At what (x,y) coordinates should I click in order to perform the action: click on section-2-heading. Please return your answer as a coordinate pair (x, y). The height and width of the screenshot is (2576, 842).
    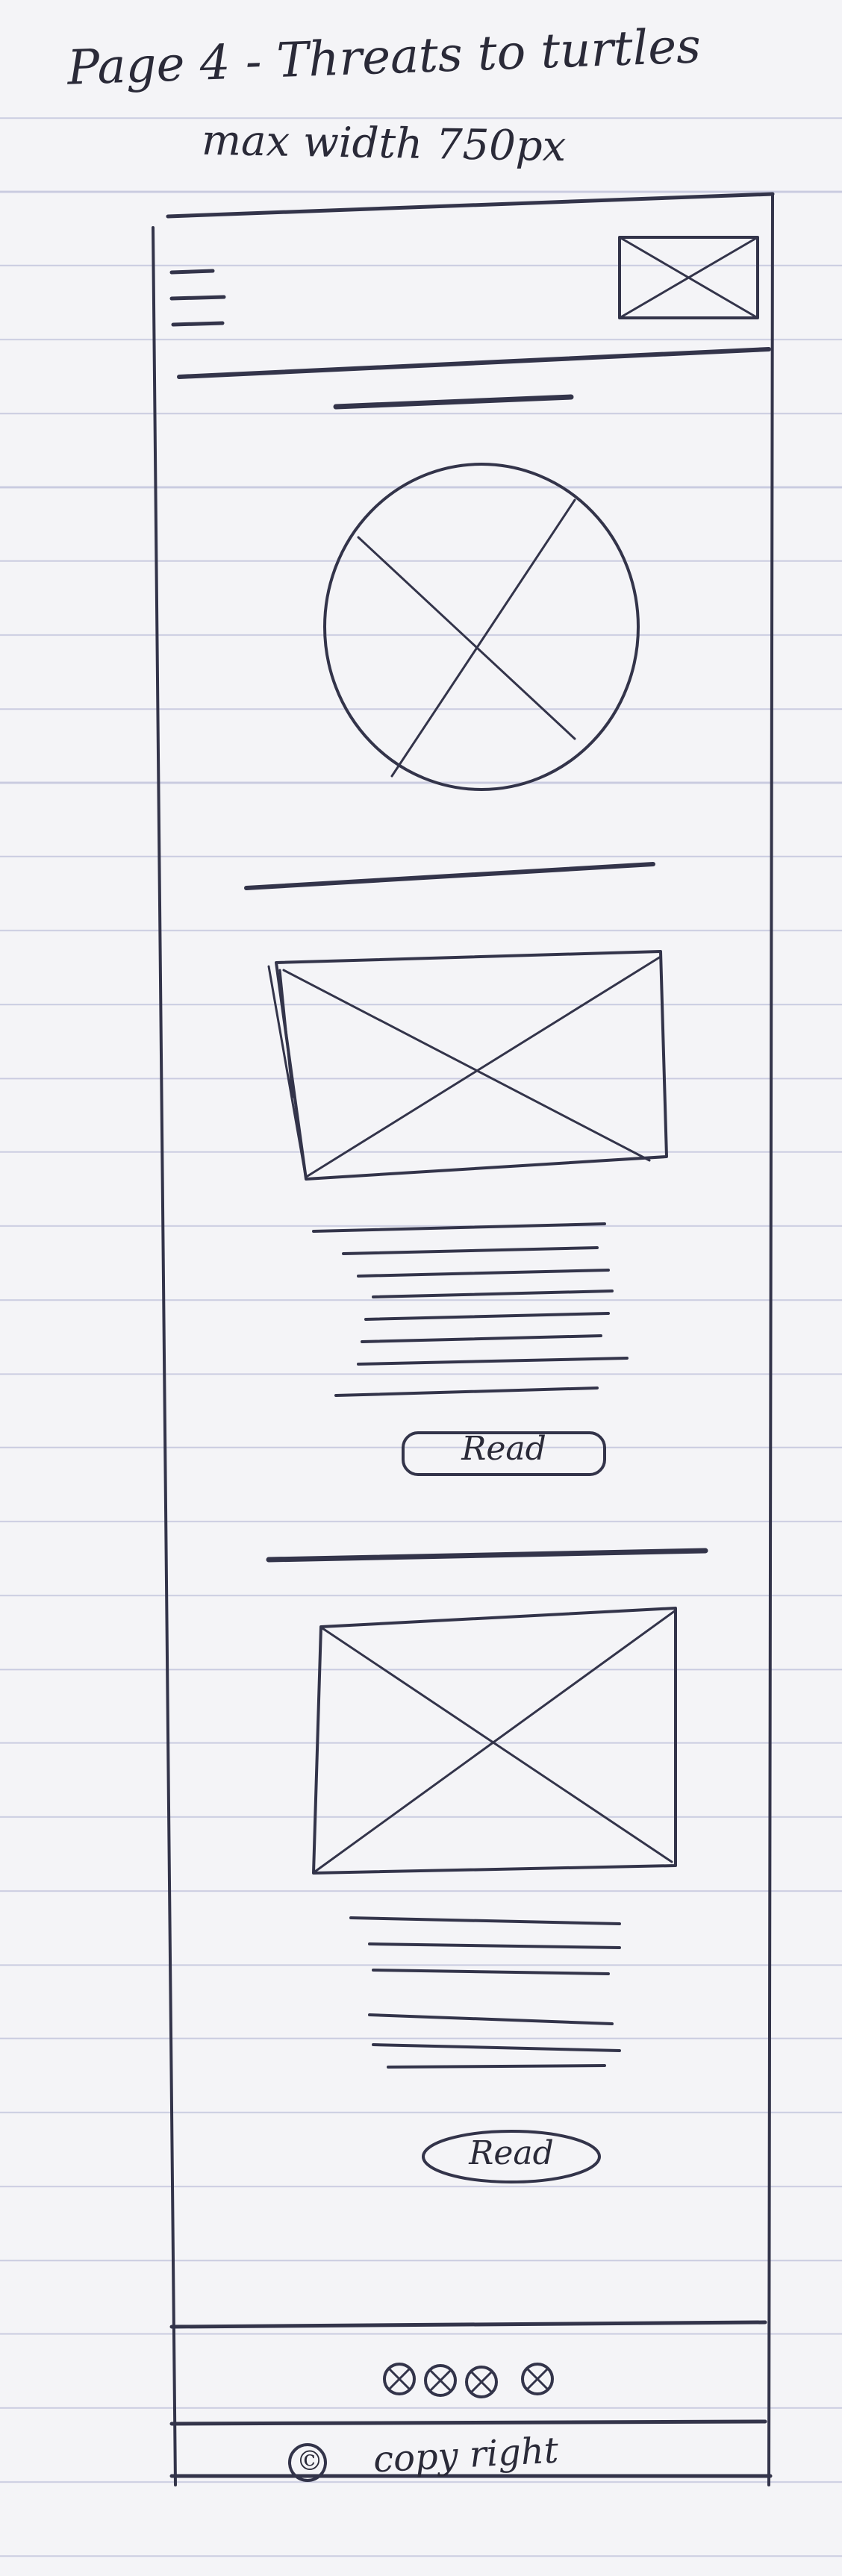
    Looking at the image, I should click on (449, 876).